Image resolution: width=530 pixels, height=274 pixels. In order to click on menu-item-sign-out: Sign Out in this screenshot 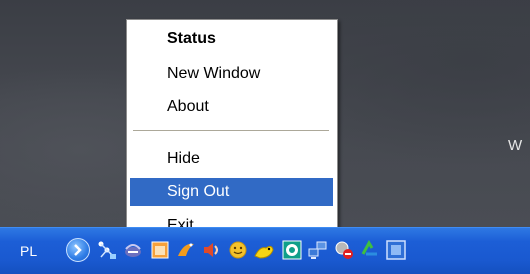, I will do `click(231, 192)`.